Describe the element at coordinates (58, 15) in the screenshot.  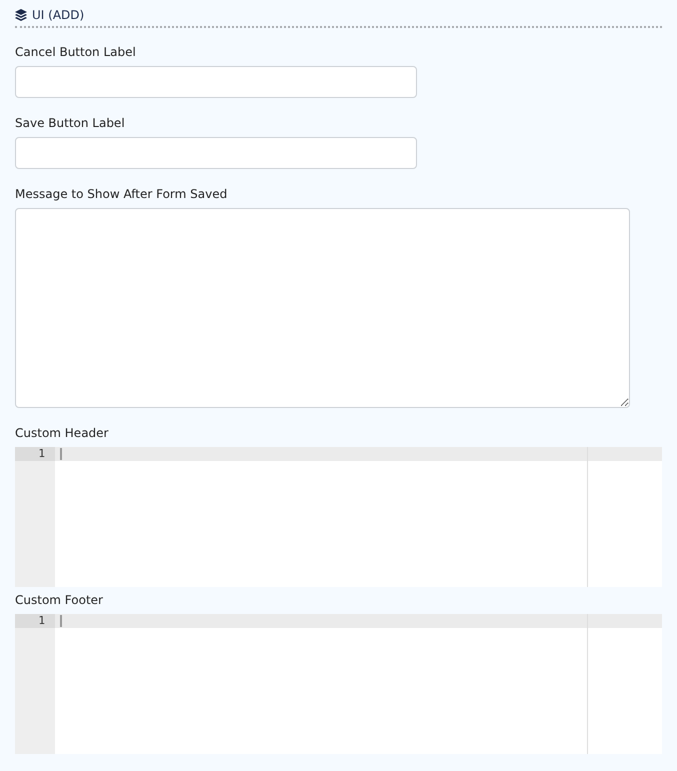
I see `section-title: UI (ADD)` at that location.